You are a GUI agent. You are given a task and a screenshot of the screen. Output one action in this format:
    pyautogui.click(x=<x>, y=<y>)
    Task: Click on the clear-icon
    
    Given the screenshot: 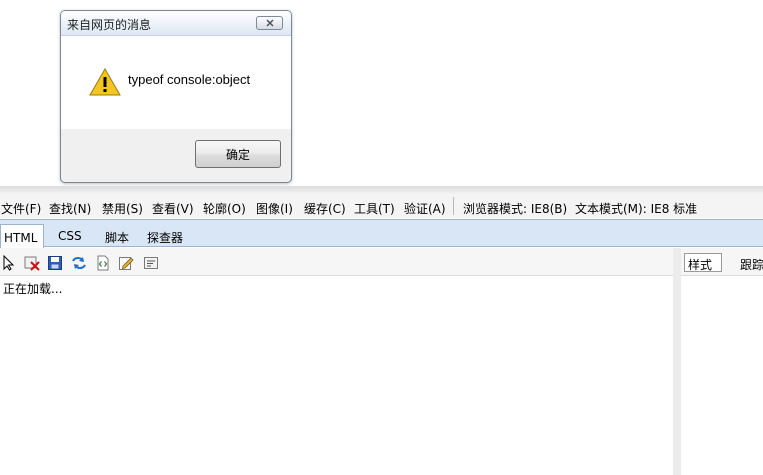 What is the action you would take?
    pyautogui.click(x=32, y=263)
    